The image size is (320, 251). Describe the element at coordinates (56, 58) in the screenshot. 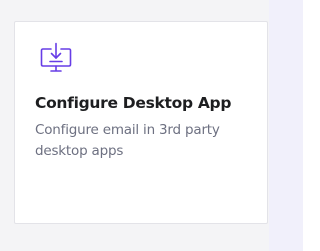

I see `desktop-download-icon` at that location.